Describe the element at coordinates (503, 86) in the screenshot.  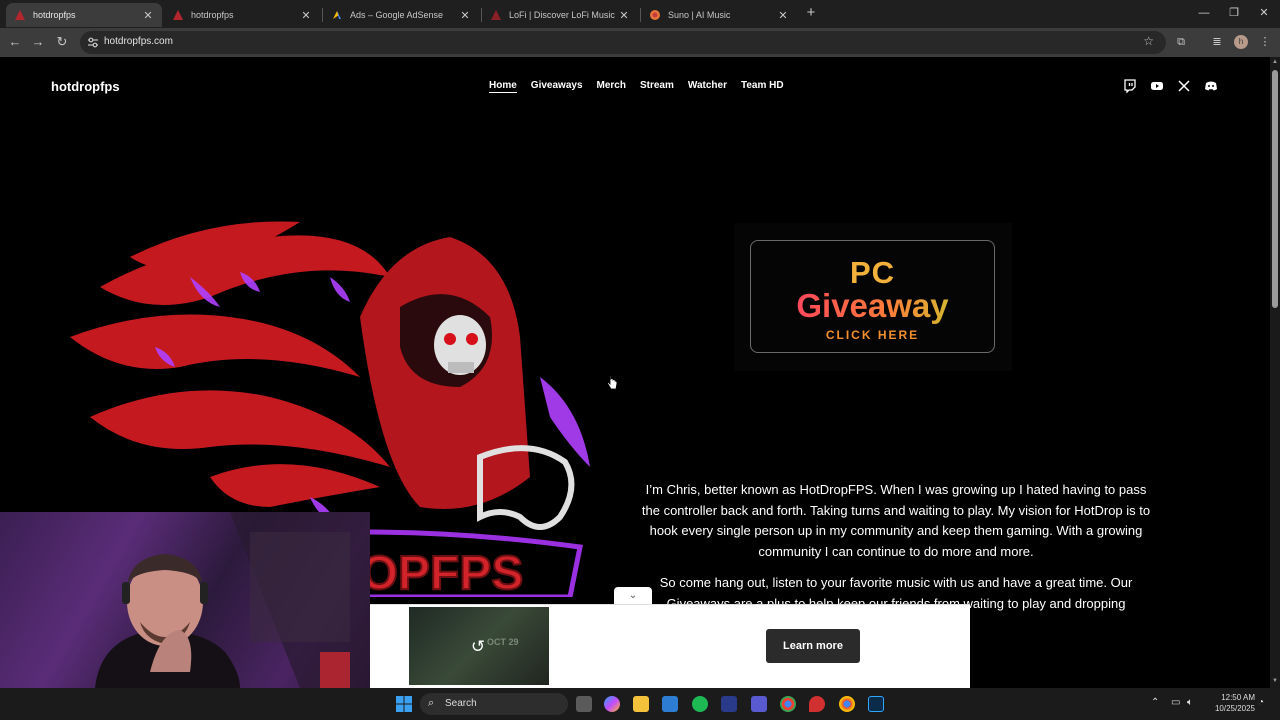
I see `nav-home: Home` at that location.